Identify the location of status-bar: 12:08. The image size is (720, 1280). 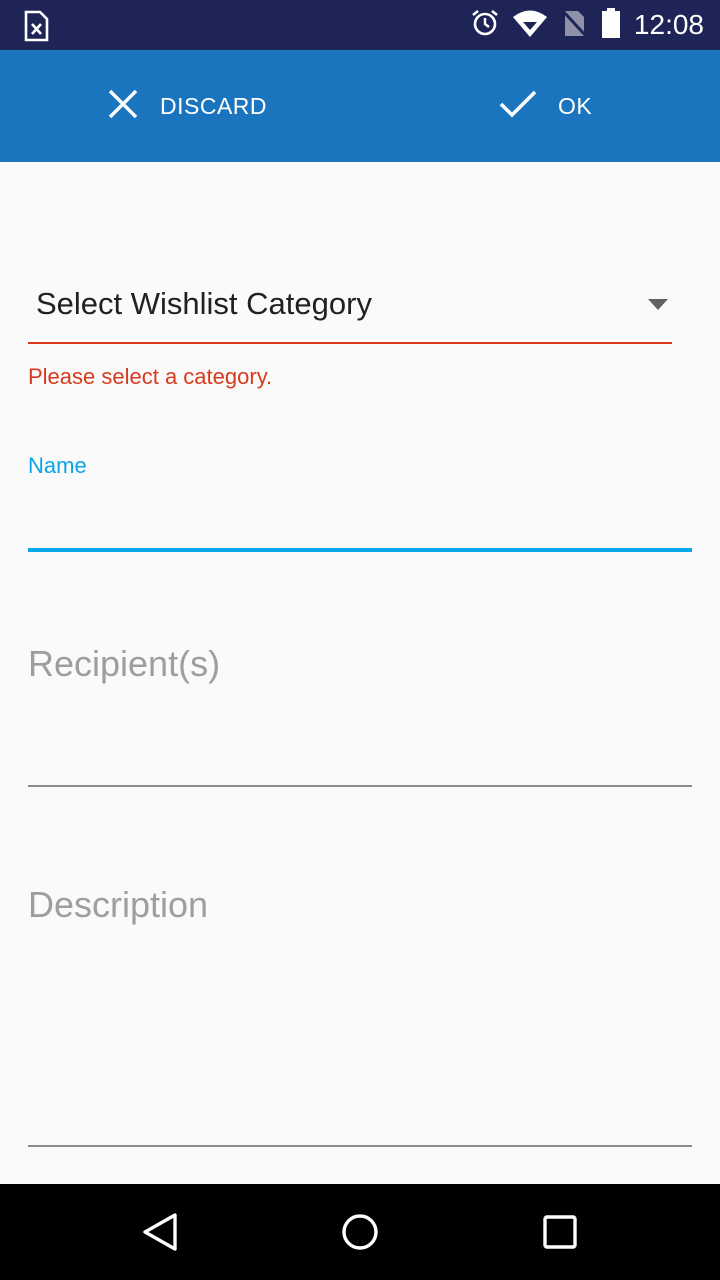
(360, 25).